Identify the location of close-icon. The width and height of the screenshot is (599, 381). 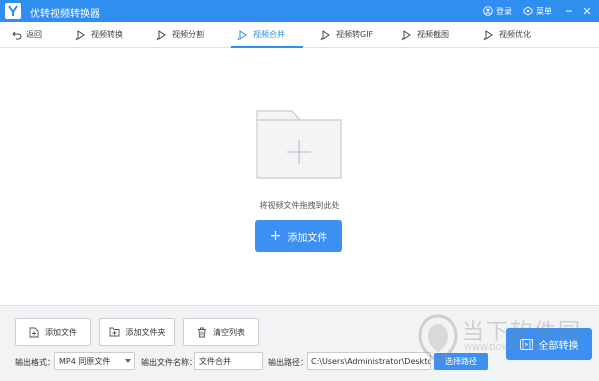
(587, 11).